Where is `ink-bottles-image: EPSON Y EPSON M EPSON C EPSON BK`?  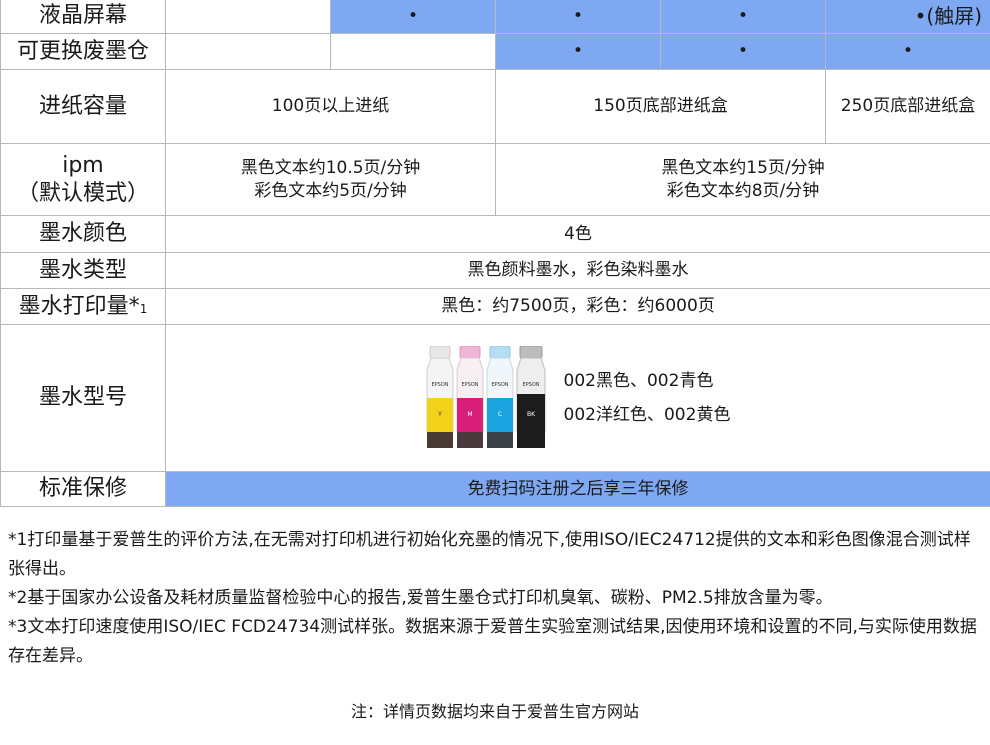
ink-bottles-image: EPSON Y EPSON M EPSON C EPSON BK is located at coordinates (486, 397).